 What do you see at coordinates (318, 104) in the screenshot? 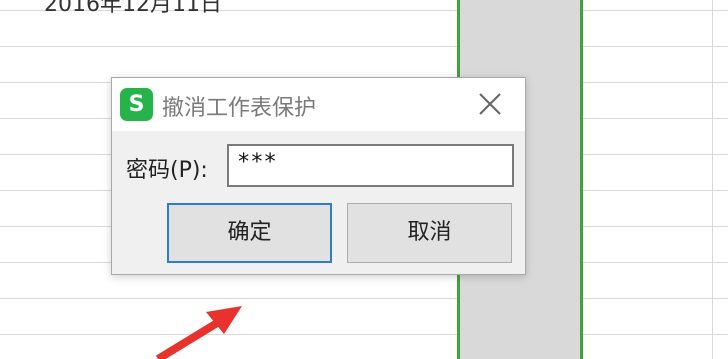
I see `dialog-titlebar: S 撤消工作表保护` at bounding box center [318, 104].